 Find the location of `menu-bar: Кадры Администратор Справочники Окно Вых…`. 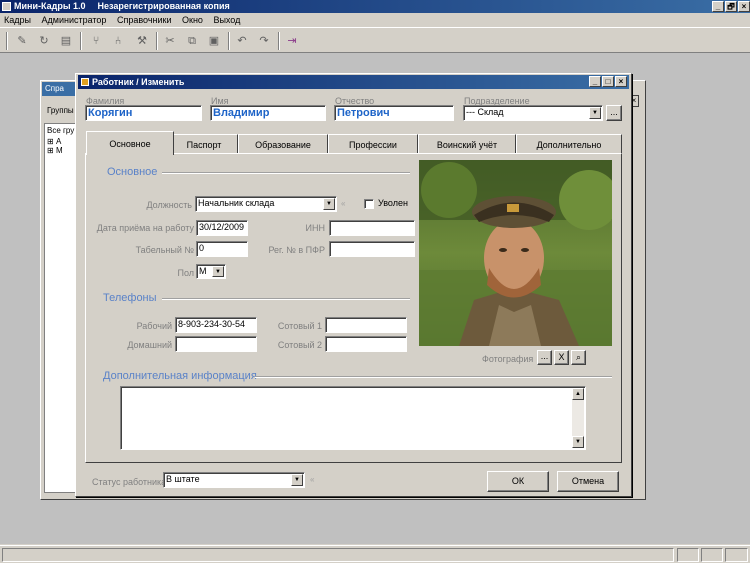

menu-bar: Кадры Администратор Справочники Окно Вых… is located at coordinates (375, 20).